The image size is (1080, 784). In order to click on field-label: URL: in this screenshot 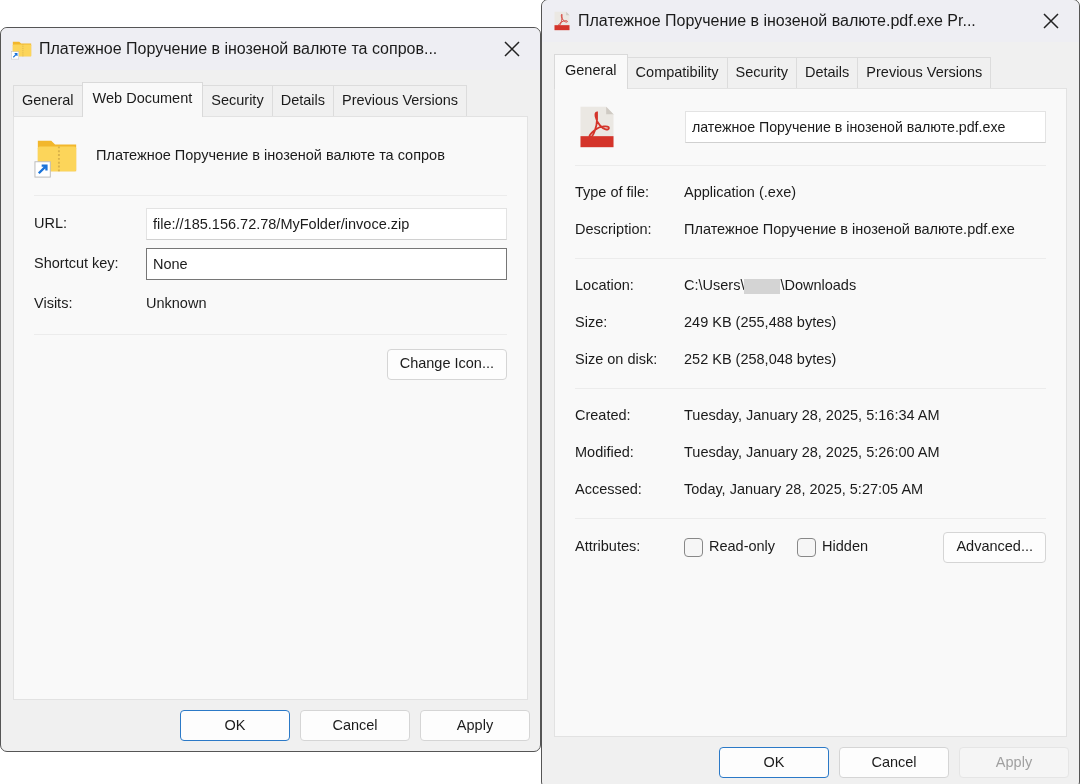, I will do `click(51, 223)`.